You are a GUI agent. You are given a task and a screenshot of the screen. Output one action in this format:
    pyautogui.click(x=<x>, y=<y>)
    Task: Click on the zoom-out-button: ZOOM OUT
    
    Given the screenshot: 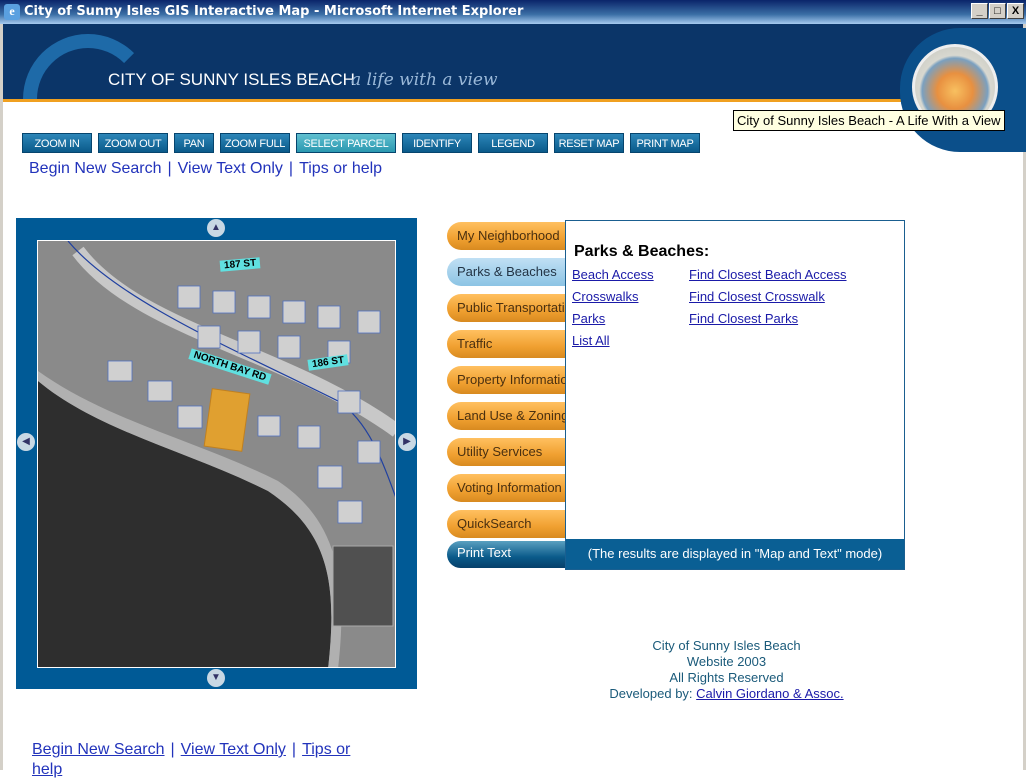 What is the action you would take?
    pyautogui.click(x=133, y=143)
    